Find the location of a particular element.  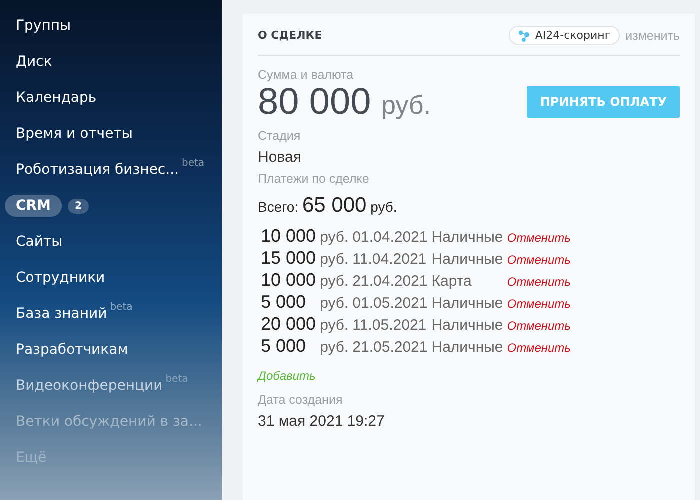

field-label: Стадия is located at coordinates (280, 135).